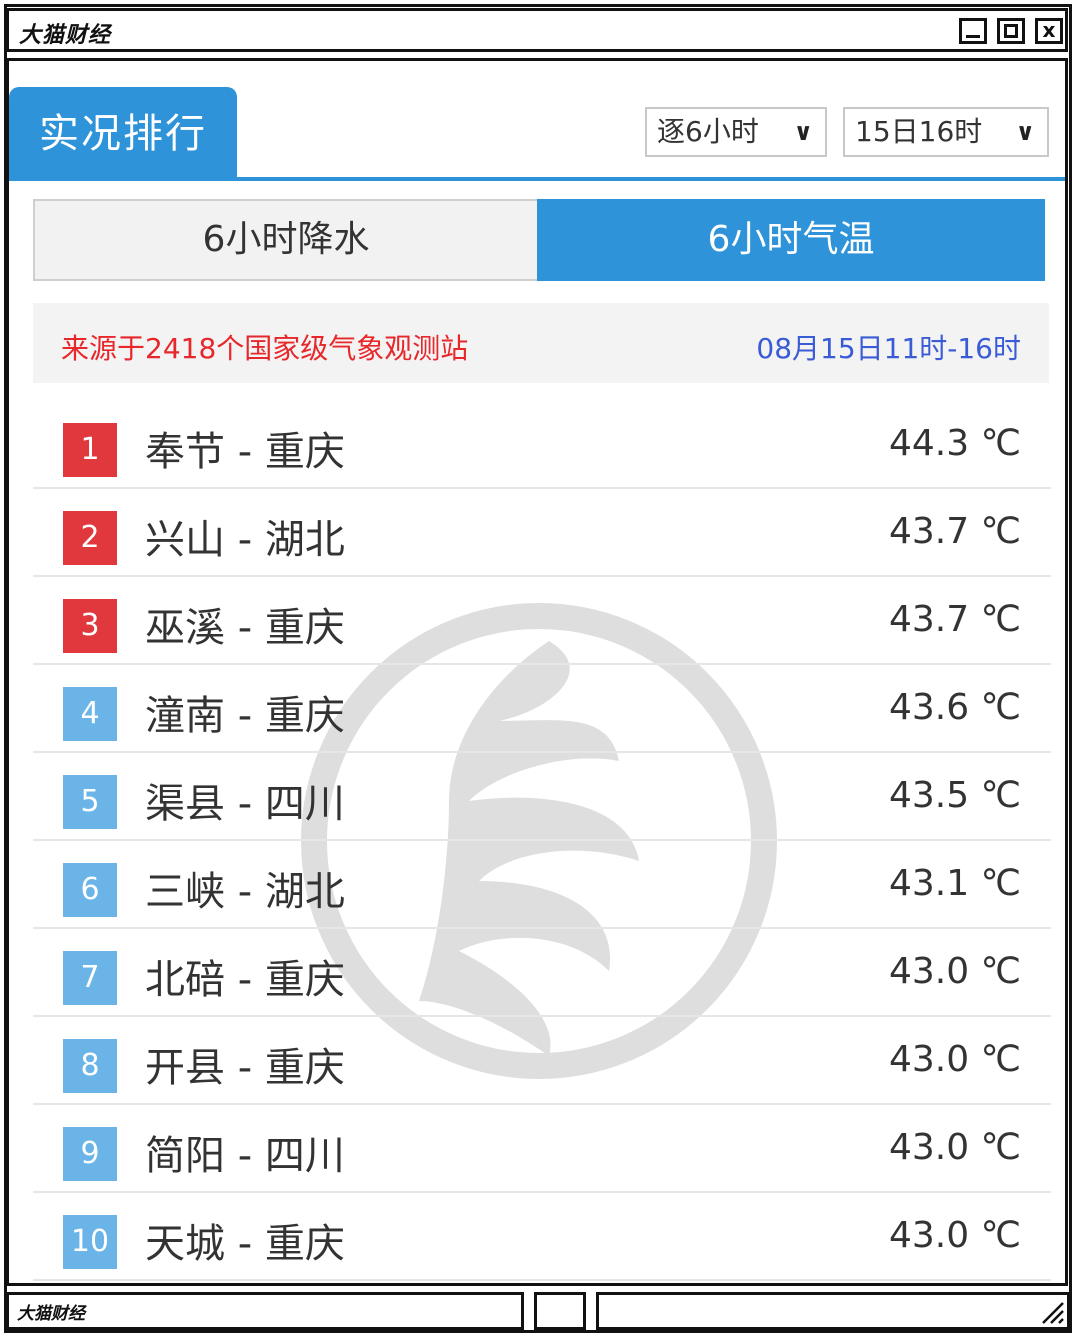 The width and height of the screenshot is (1080, 1339). I want to click on station-name: 渠县 - 四川, so click(245, 804).